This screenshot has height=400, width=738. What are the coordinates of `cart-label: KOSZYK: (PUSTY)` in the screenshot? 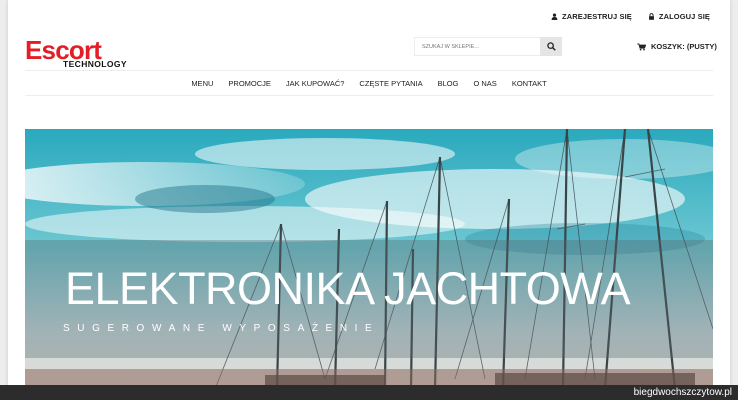 It's located at (684, 46).